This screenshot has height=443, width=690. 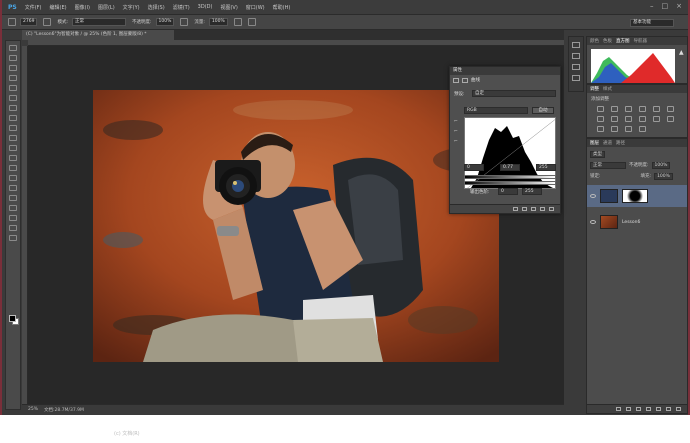 I want to click on trash-icon, so click(x=678, y=409).